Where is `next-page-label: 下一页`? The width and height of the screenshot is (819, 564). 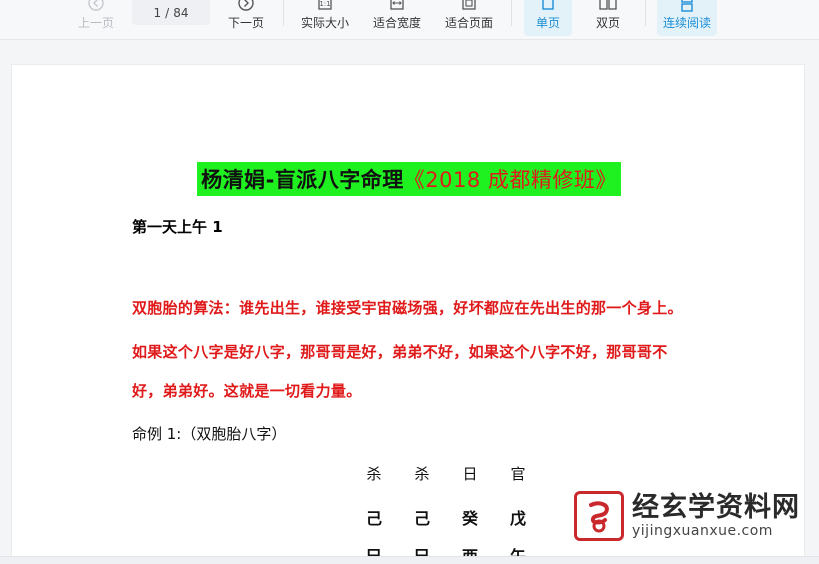
next-page-label: 下一页 is located at coordinates (245, 23).